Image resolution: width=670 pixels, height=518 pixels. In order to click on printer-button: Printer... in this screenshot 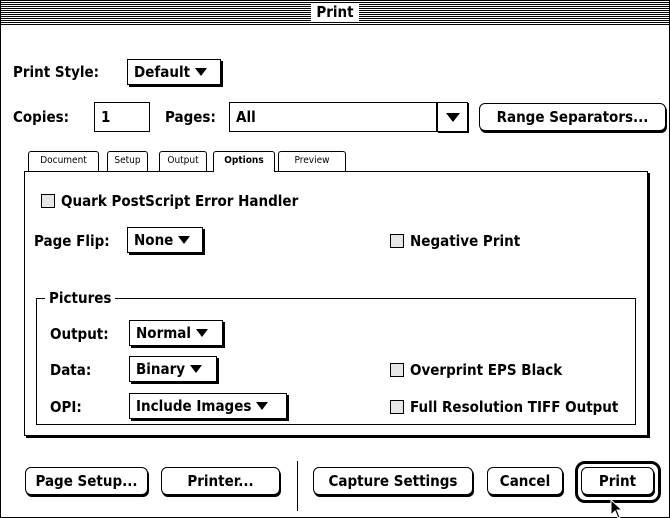, I will do `click(220, 481)`.